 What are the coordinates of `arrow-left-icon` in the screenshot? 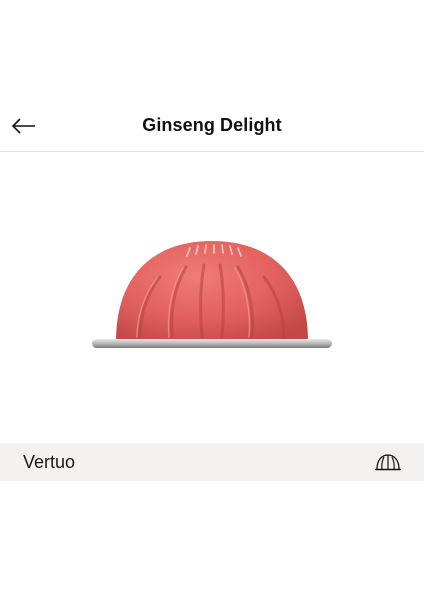 It's located at (23, 126).